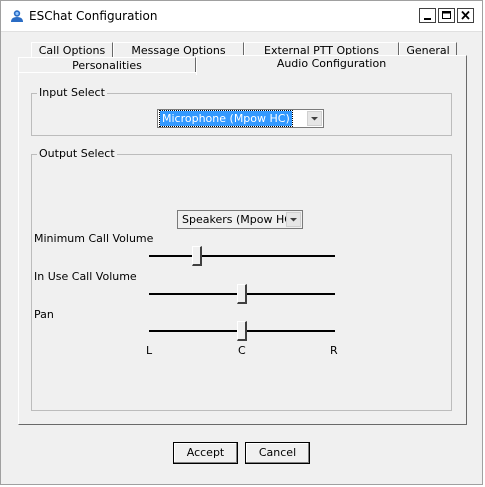  What do you see at coordinates (277, 453) in the screenshot?
I see `cancel-button: Cancel` at bounding box center [277, 453].